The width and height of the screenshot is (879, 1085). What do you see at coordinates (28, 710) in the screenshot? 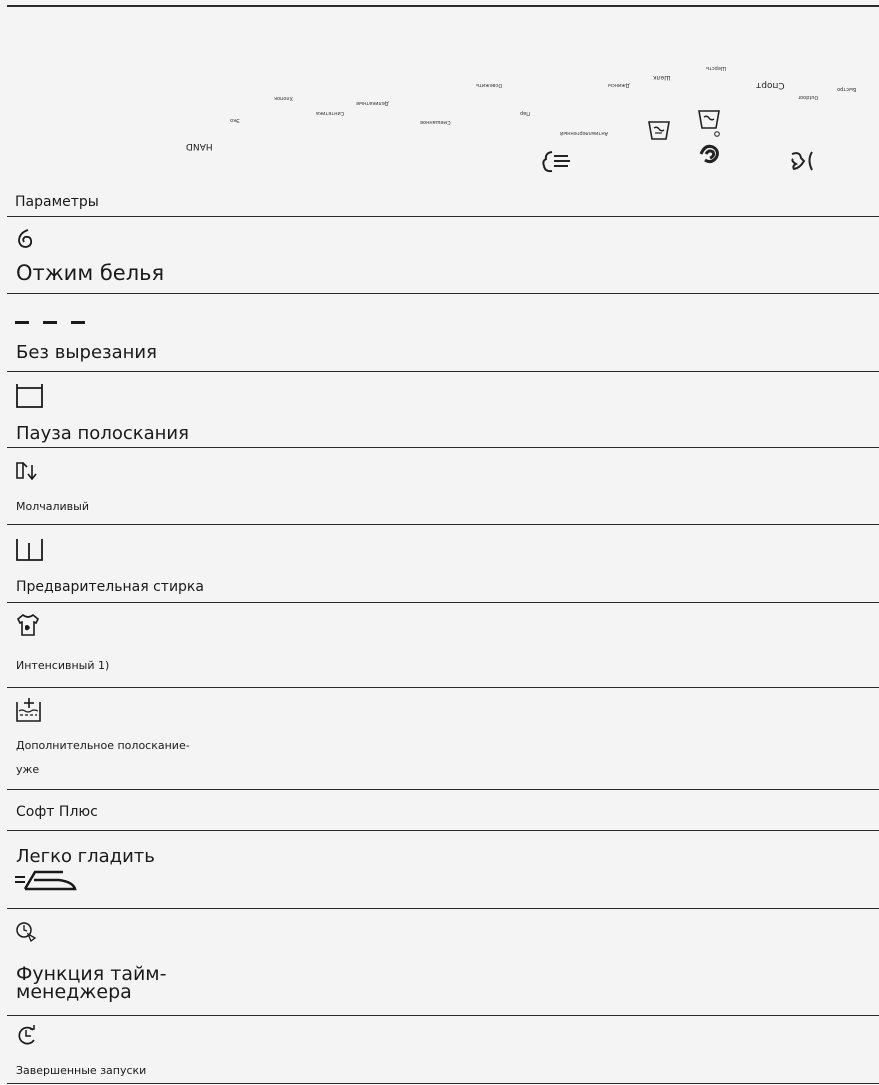
I see `extra-rinse-icon` at bounding box center [28, 710].